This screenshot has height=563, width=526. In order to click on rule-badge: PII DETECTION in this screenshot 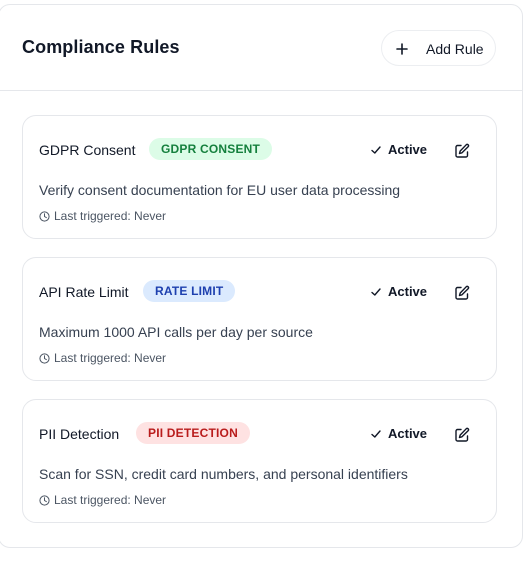, I will do `click(193, 433)`.